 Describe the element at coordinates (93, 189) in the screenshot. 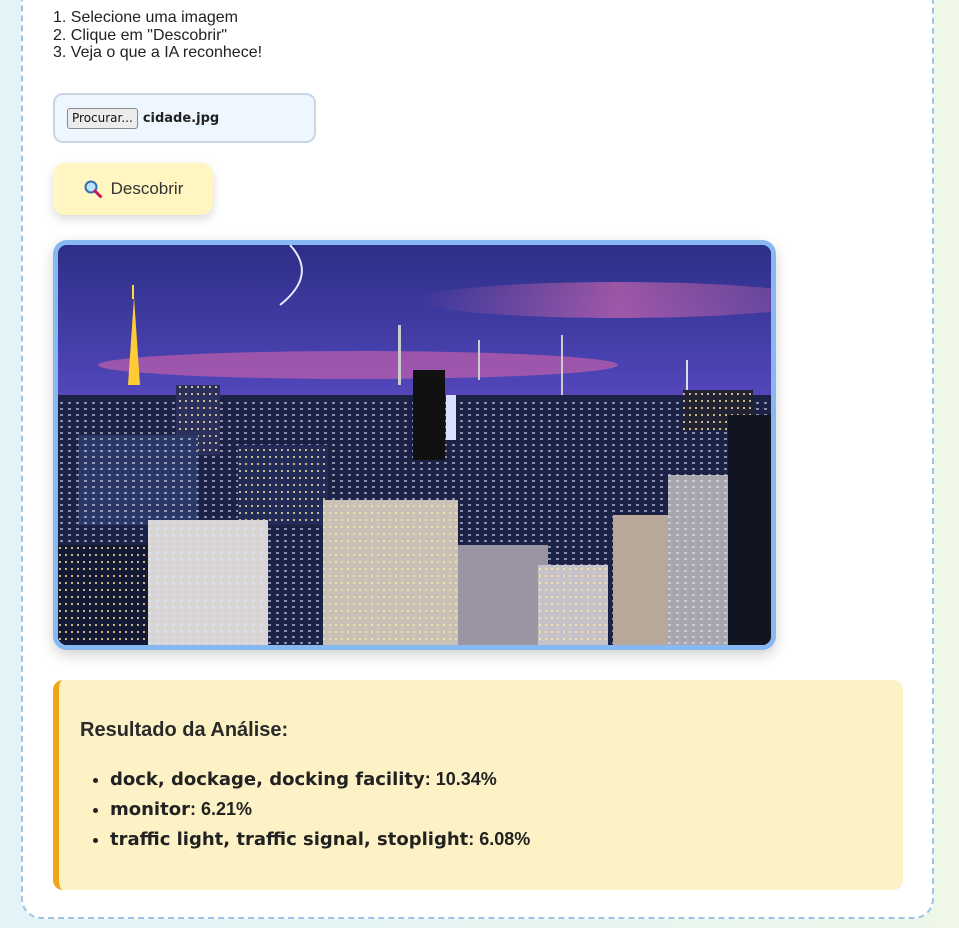

I see `magnifier-icon` at that location.